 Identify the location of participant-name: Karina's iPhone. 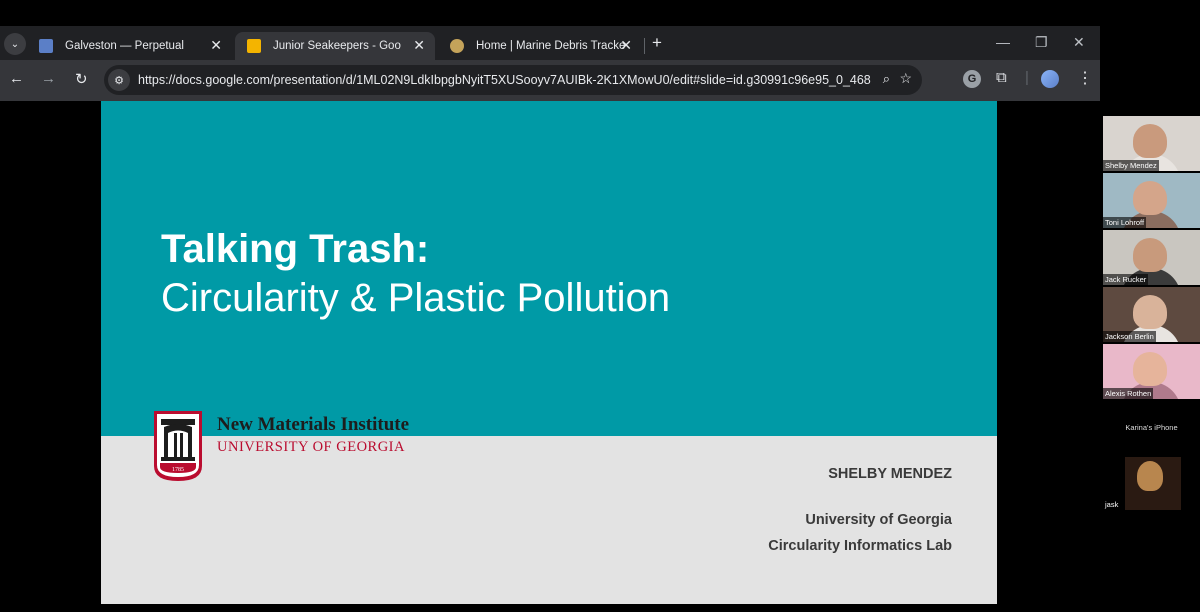
(1151, 427).